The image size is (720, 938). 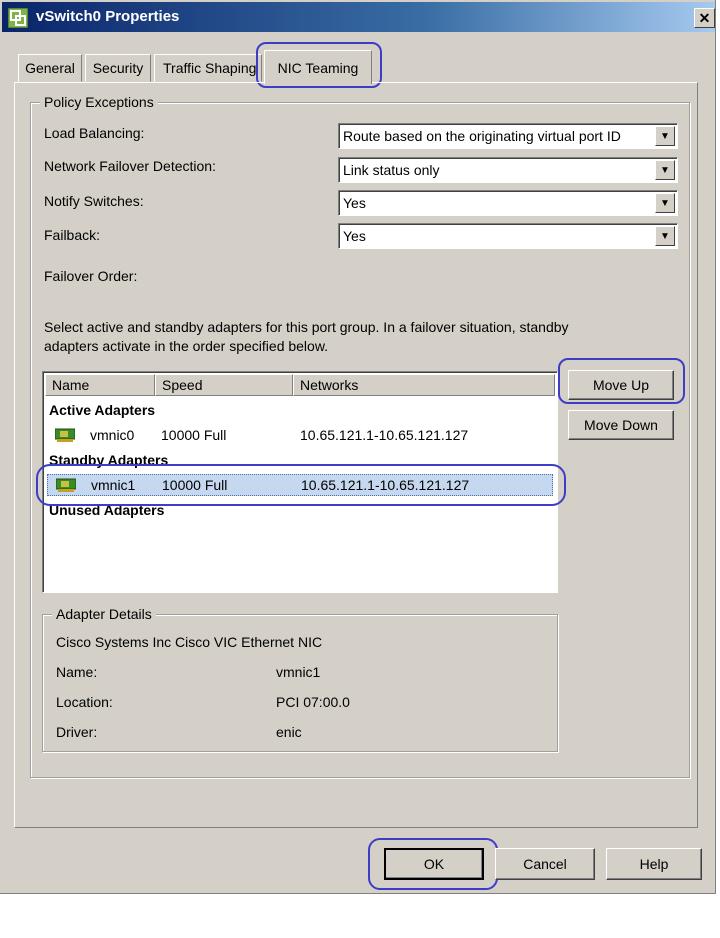 I want to click on annotation-highlight-row, so click(x=301, y=485).